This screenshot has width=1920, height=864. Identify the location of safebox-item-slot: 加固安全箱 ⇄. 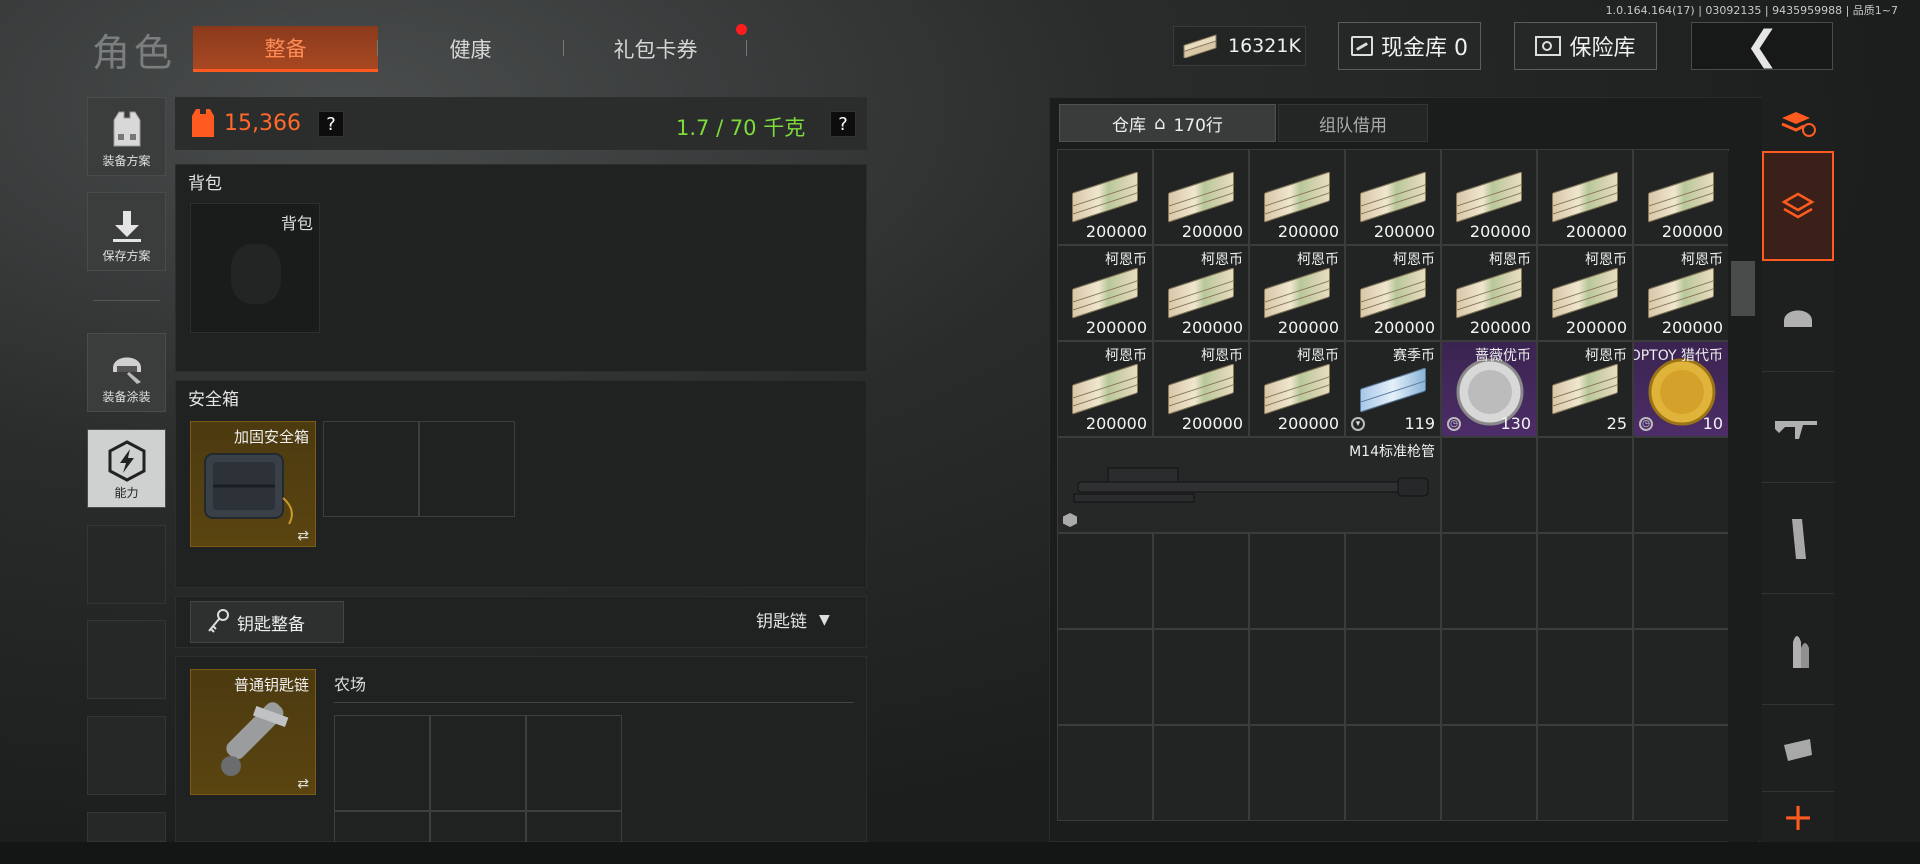
(253, 484).